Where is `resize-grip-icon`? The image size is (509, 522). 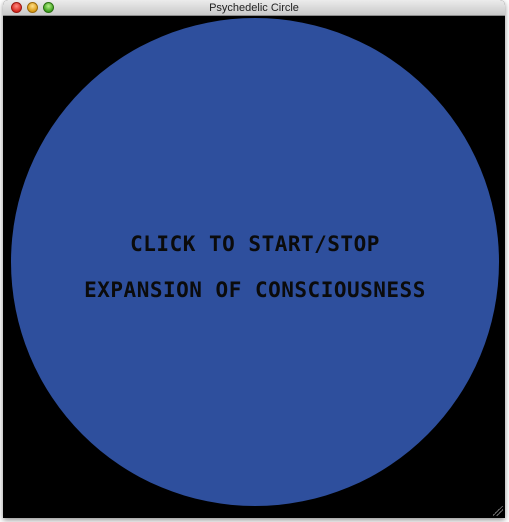 resize-grip-icon is located at coordinates (498, 511).